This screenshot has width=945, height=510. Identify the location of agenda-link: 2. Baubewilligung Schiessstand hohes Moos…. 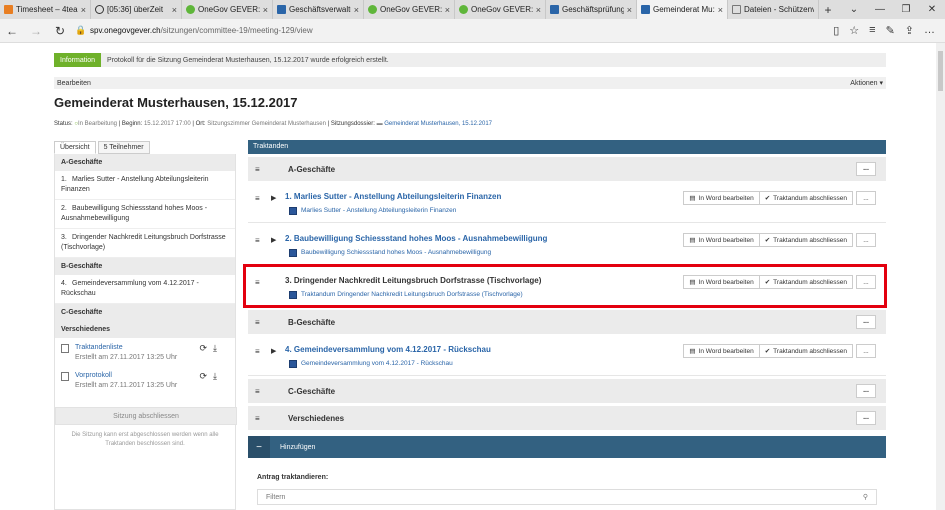
(145, 214).